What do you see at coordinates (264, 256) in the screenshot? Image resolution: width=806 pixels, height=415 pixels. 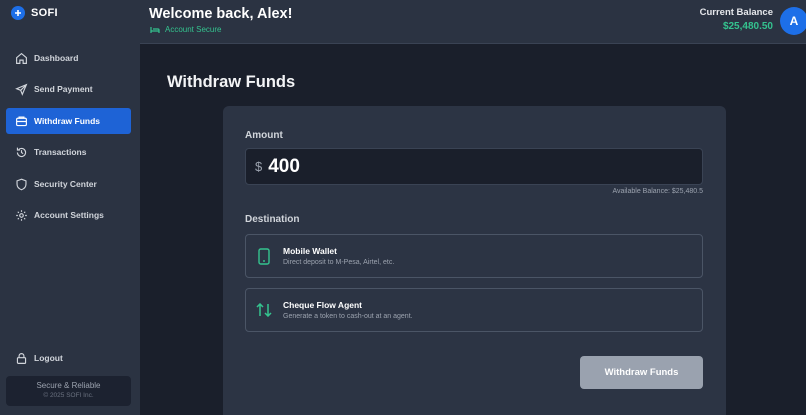 I see `phone-icon` at bounding box center [264, 256].